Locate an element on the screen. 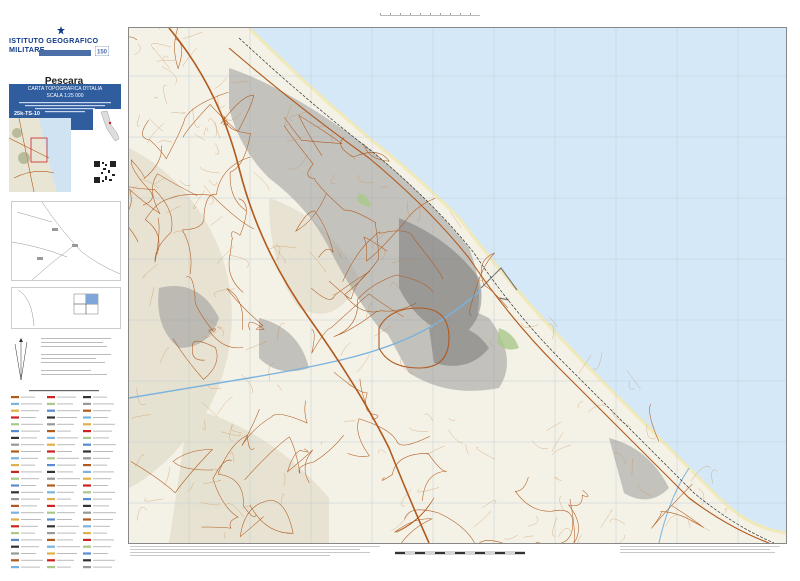 Image resolution: width=800 pixels, height=581 pixels. institute-header: ISTITUTO GEOGRAFICO MILITARE 150 is located at coordinates (64, 46).